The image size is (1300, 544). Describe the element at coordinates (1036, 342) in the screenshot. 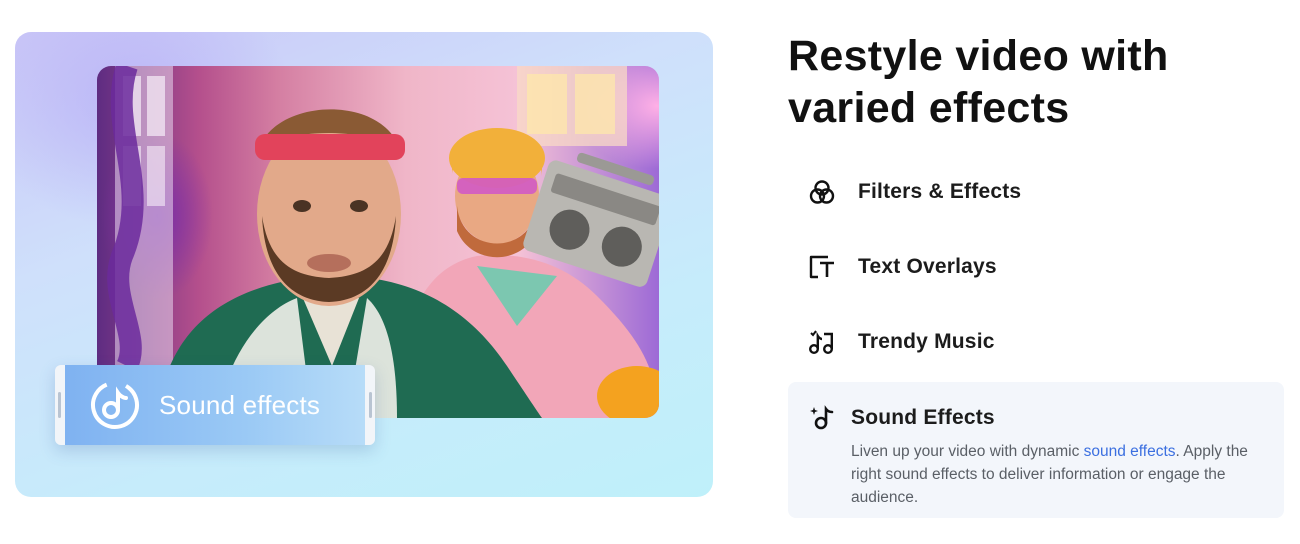

I see `feature-item-trendy-music: Trendy Music` at that location.